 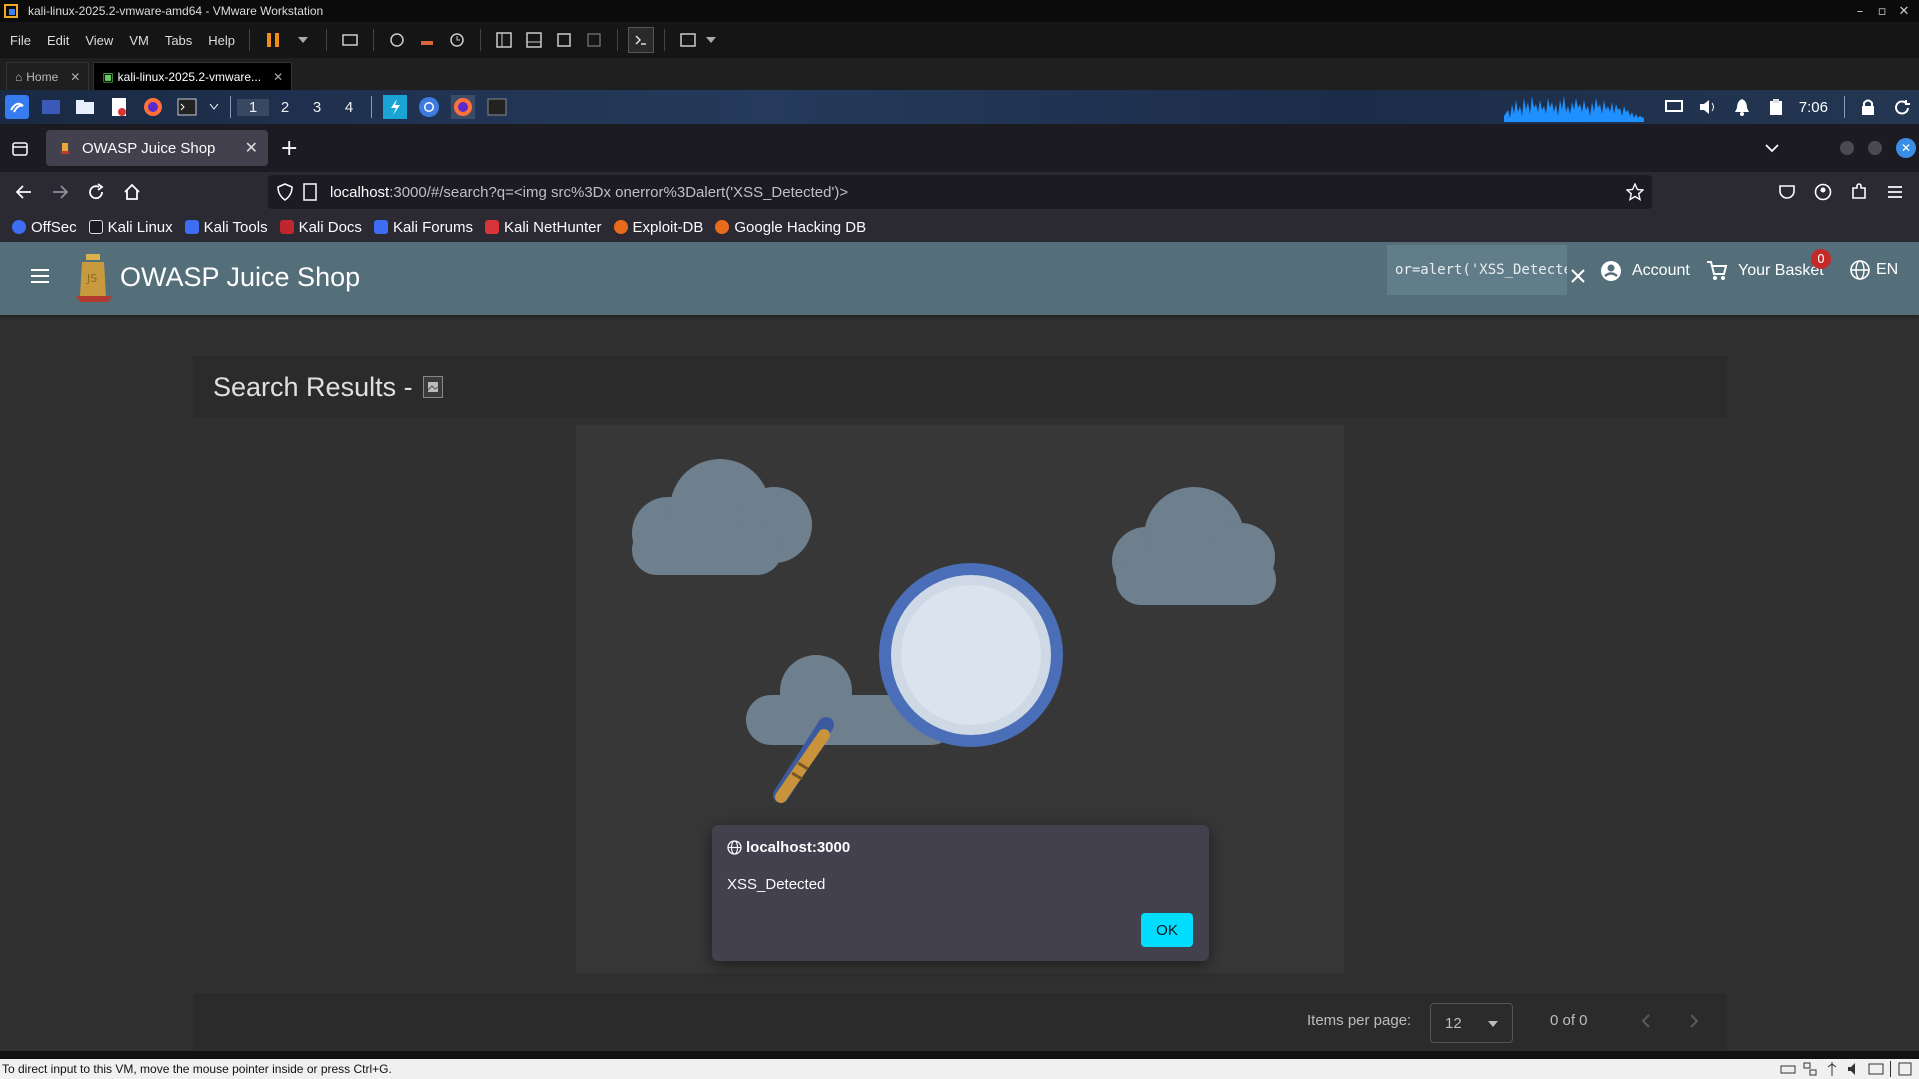 I want to click on back-icon, so click(x=24, y=192).